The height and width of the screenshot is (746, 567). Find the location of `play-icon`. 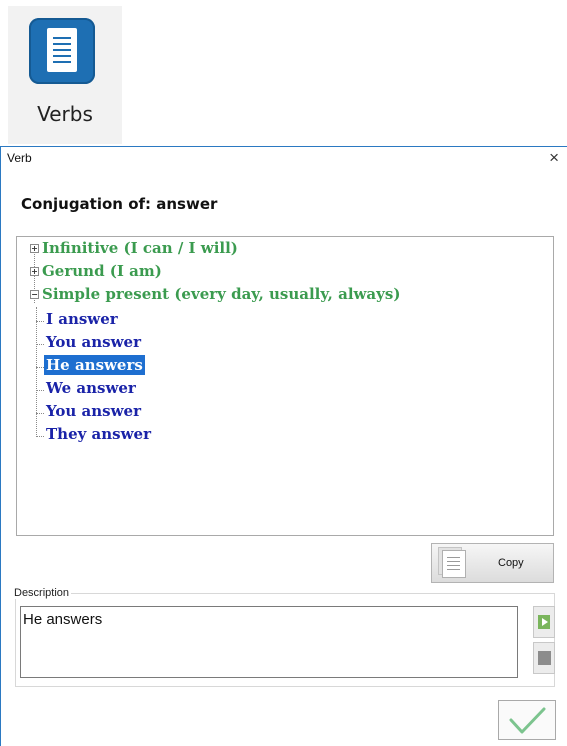

play-icon is located at coordinates (544, 622).